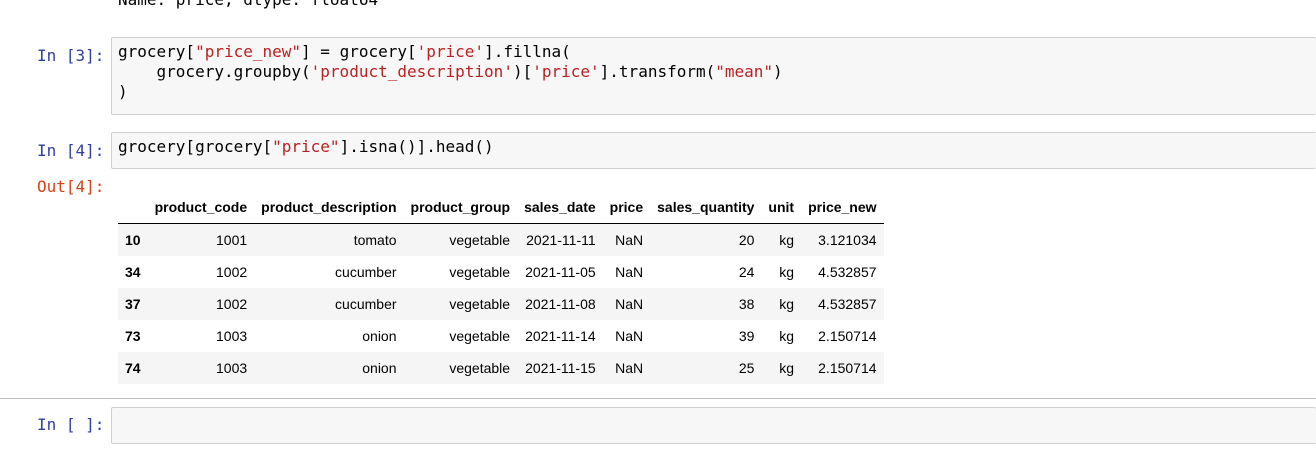 This screenshot has width=1316, height=450. What do you see at coordinates (201, 207) in the screenshot?
I see `column-header: product_code` at bounding box center [201, 207].